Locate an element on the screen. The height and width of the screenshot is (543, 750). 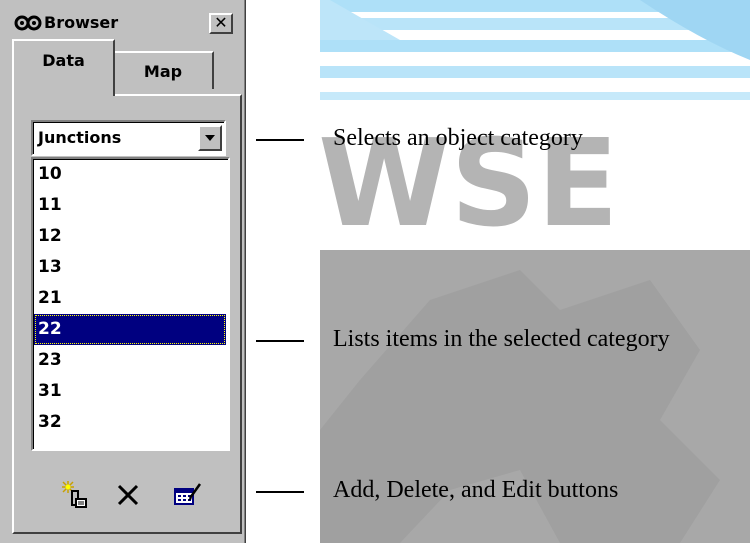
category-dropdown-button is located at coordinates (210, 138).